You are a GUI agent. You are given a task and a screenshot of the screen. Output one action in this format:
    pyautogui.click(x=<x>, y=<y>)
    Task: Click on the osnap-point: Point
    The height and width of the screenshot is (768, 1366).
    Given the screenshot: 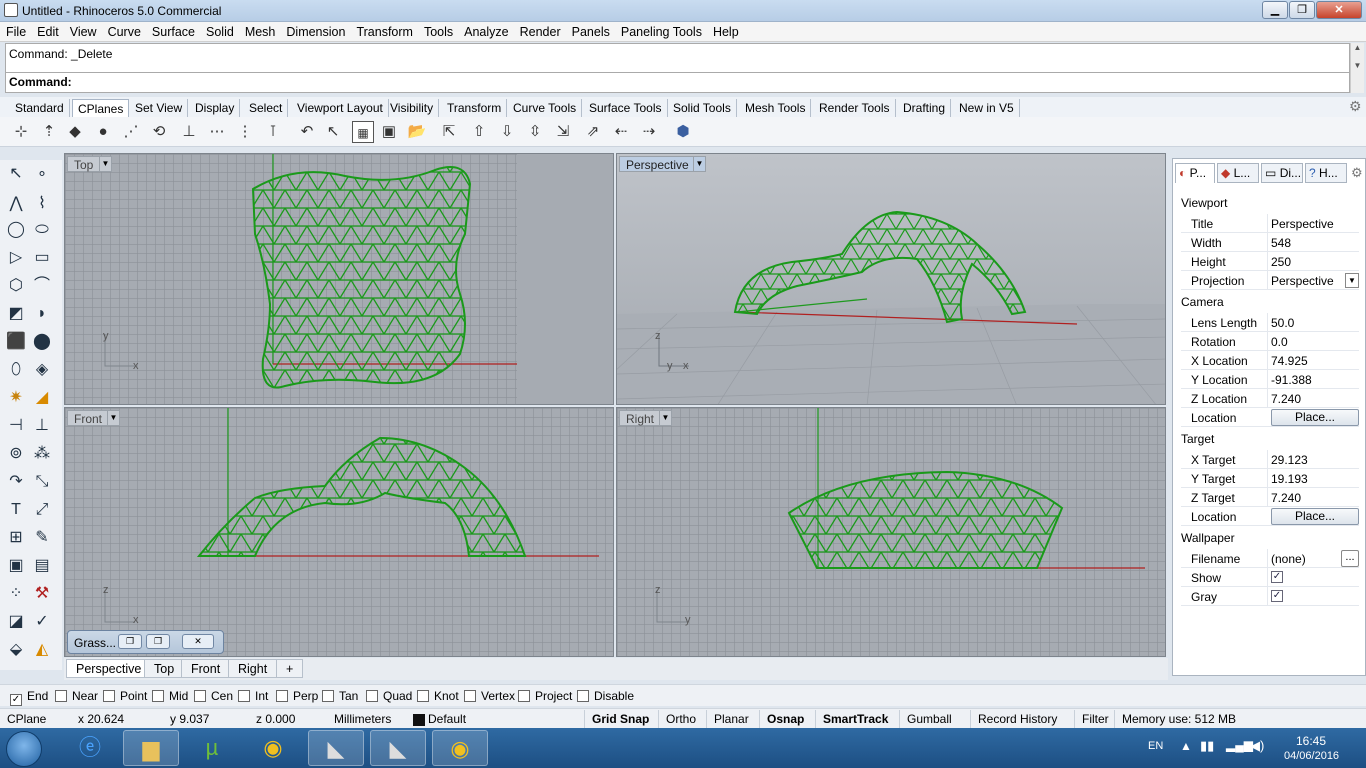 What is the action you would take?
    pyautogui.click(x=125, y=696)
    